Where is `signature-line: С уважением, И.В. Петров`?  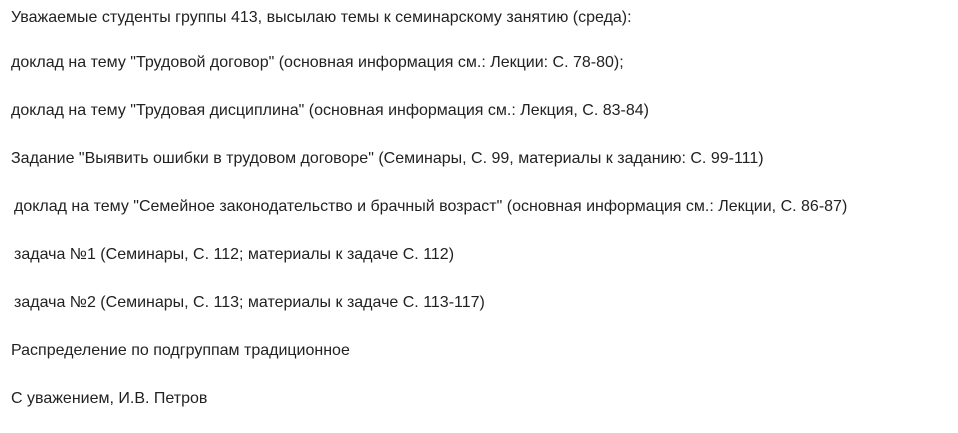 signature-line: С уважением, И.В. Петров is located at coordinates (109, 398).